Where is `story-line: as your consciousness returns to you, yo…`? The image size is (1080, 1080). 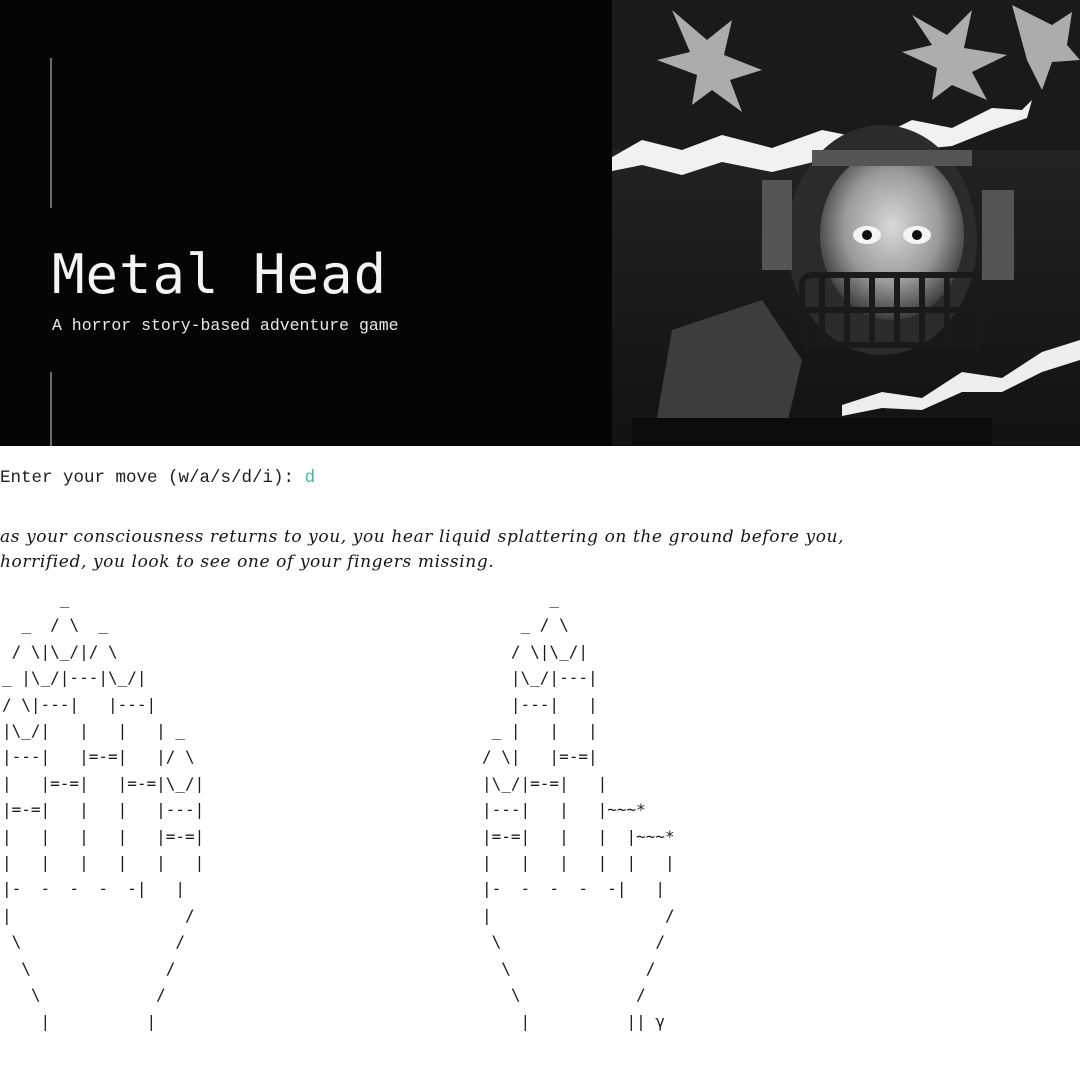 story-line: as your consciousness returns to you, yo… is located at coordinates (422, 537).